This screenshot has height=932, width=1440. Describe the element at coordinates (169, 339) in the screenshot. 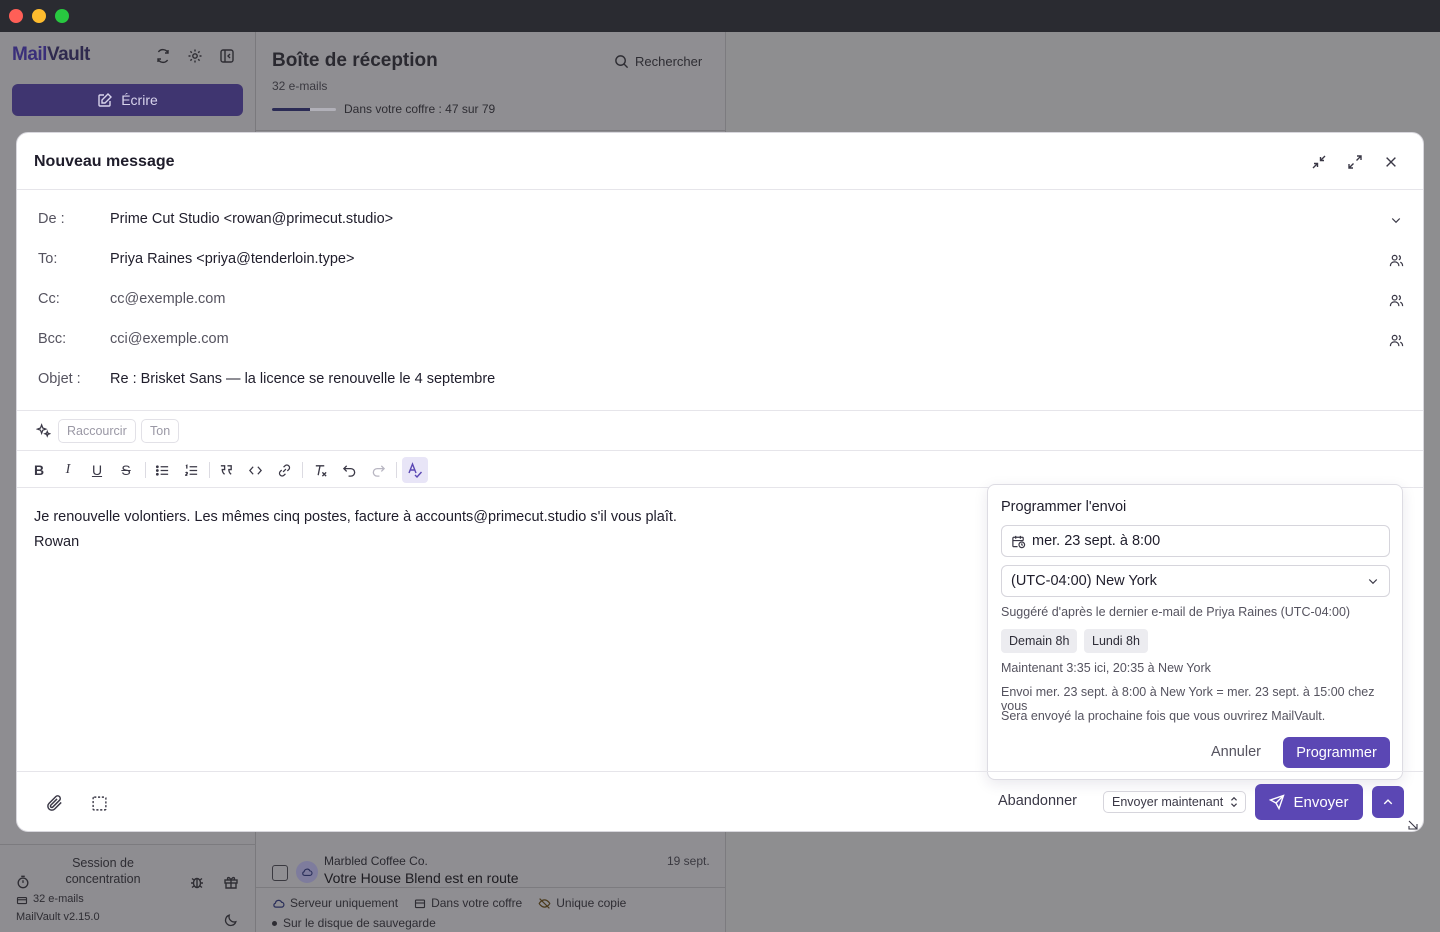

I see `bcc-input: cci@exemple.com` at that location.